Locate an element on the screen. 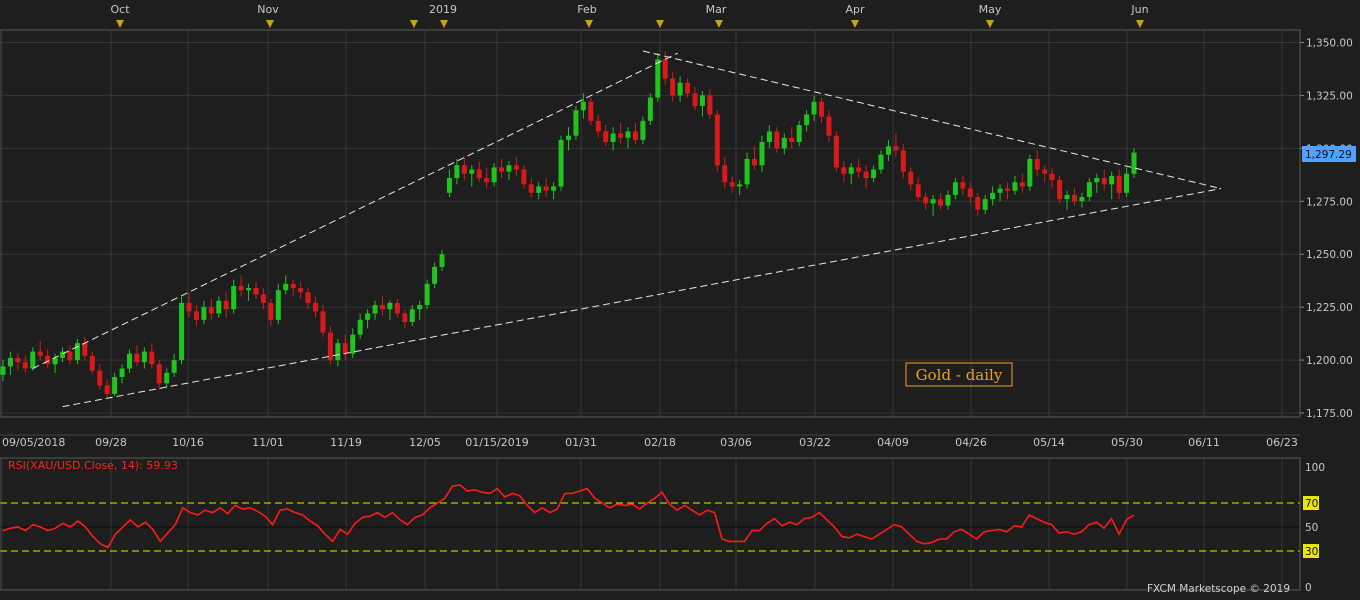 This screenshot has height=600, width=1360. date-label: 11/19 is located at coordinates (346, 442).